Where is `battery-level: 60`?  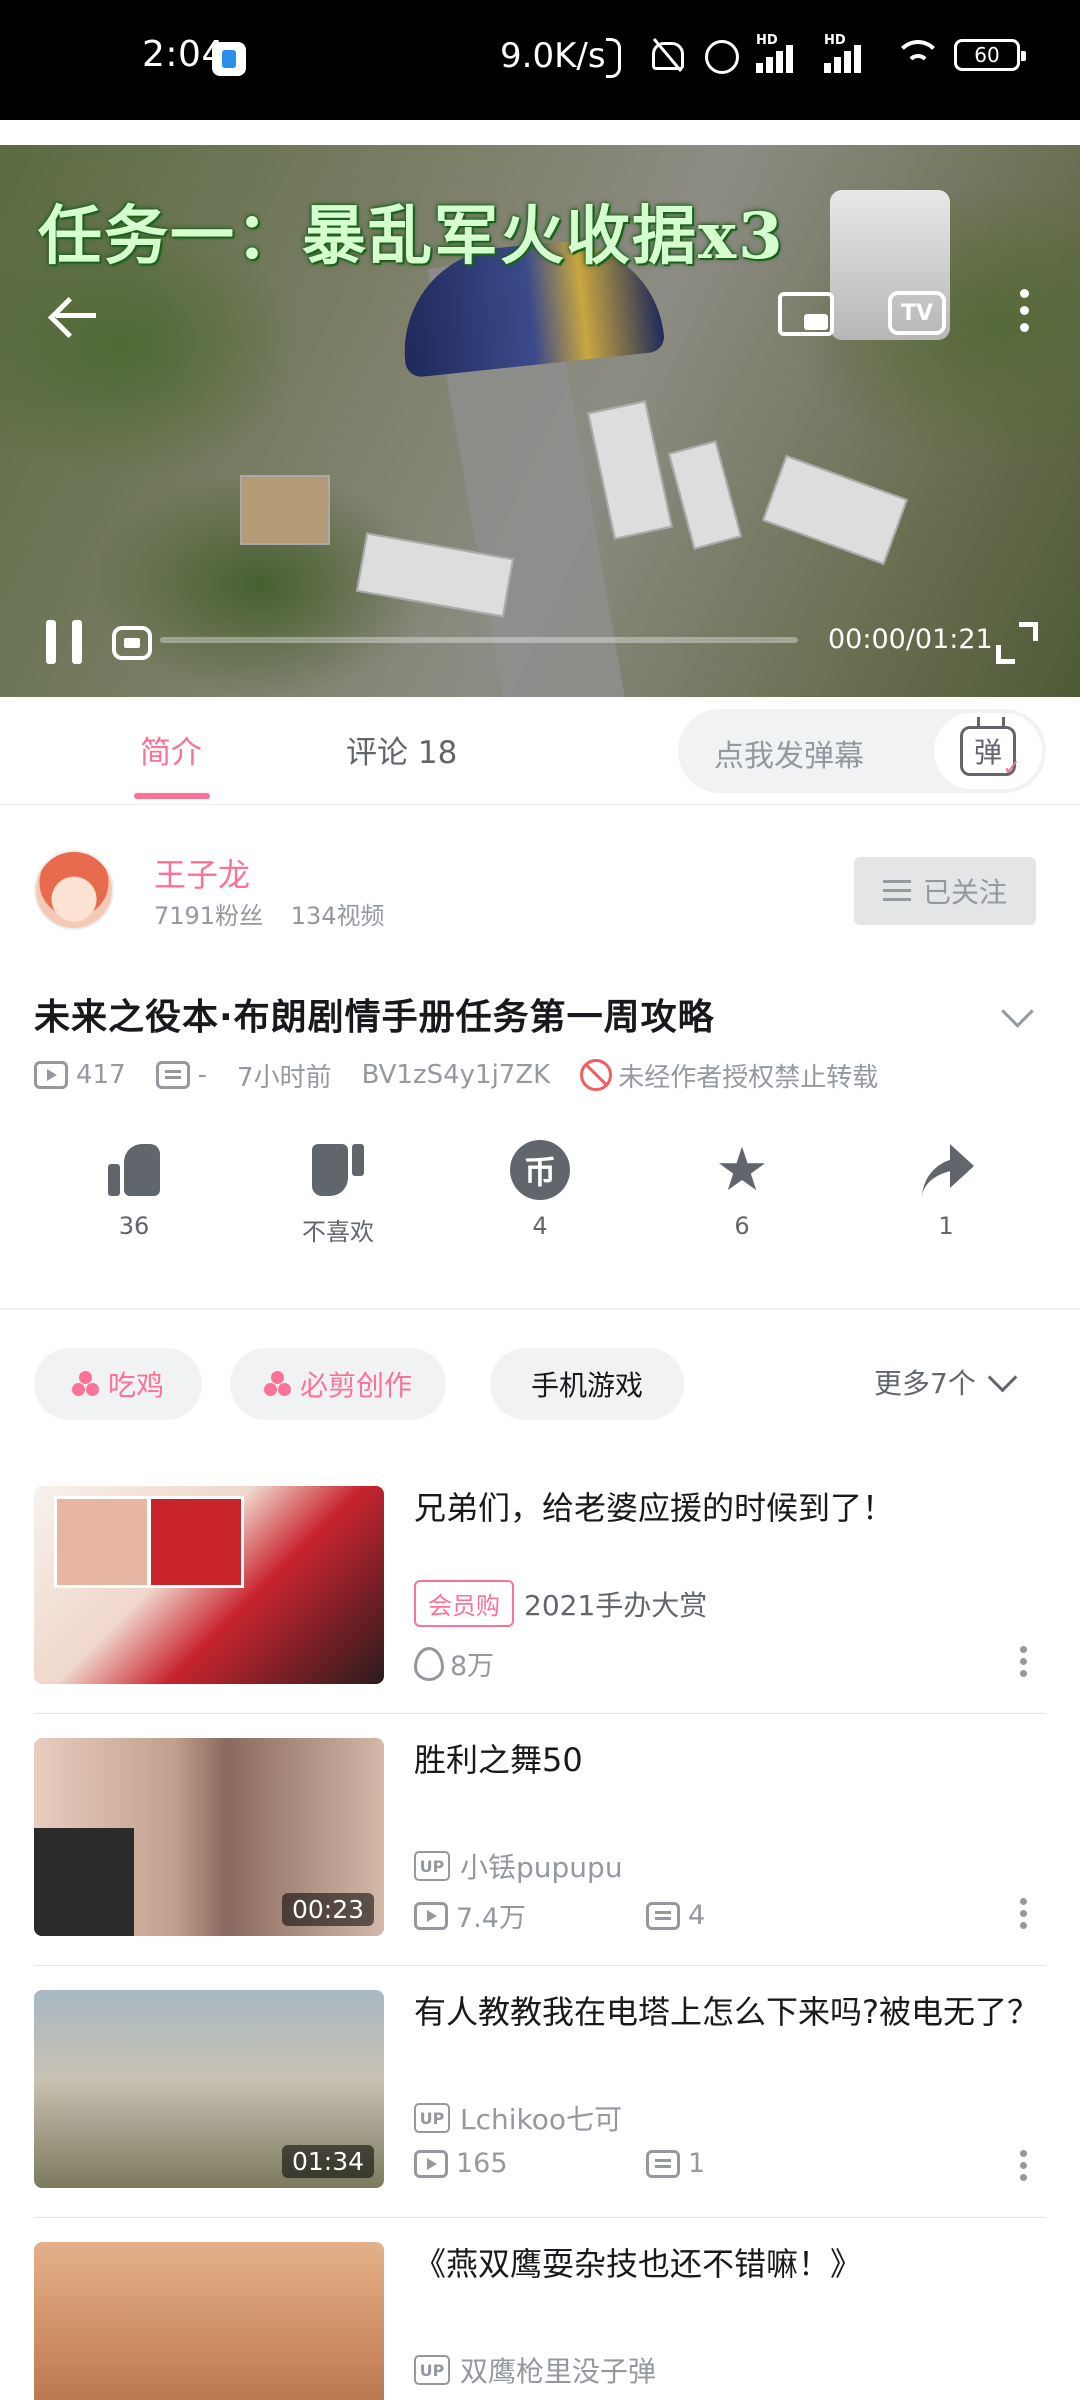 battery-level: 60 is located at coordinates (987, 55).